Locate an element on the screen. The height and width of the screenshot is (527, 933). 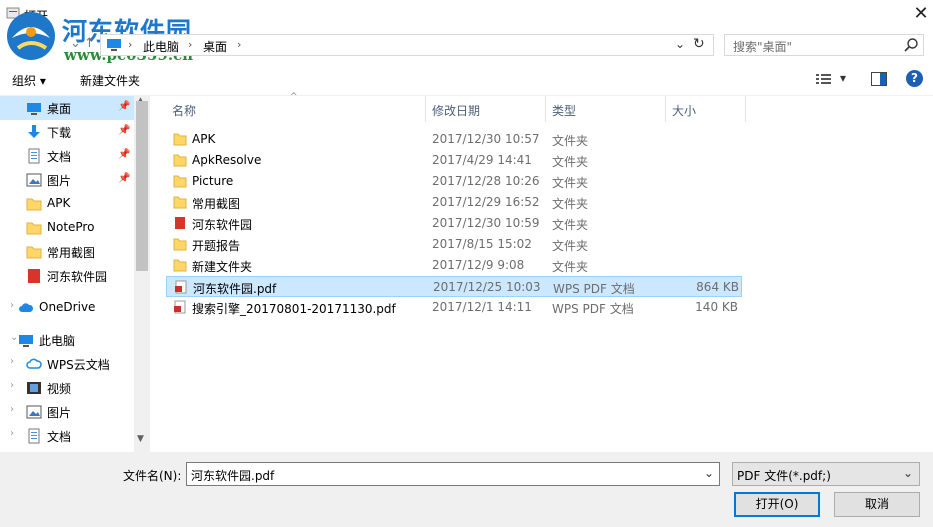
filter-value: PDF 文件(*.pdf;) is located at coordinates (784, 476).